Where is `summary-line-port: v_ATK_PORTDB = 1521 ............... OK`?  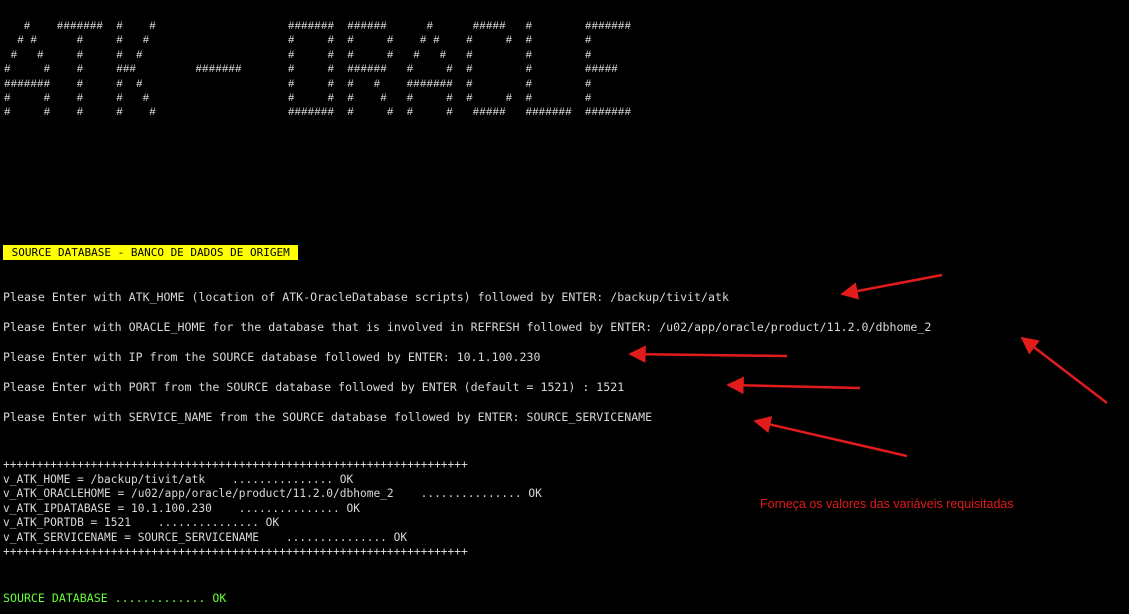
summary-line-port: v_ATK_PORTDB = 1521 ............... OK is located at coordinates (141, 522).